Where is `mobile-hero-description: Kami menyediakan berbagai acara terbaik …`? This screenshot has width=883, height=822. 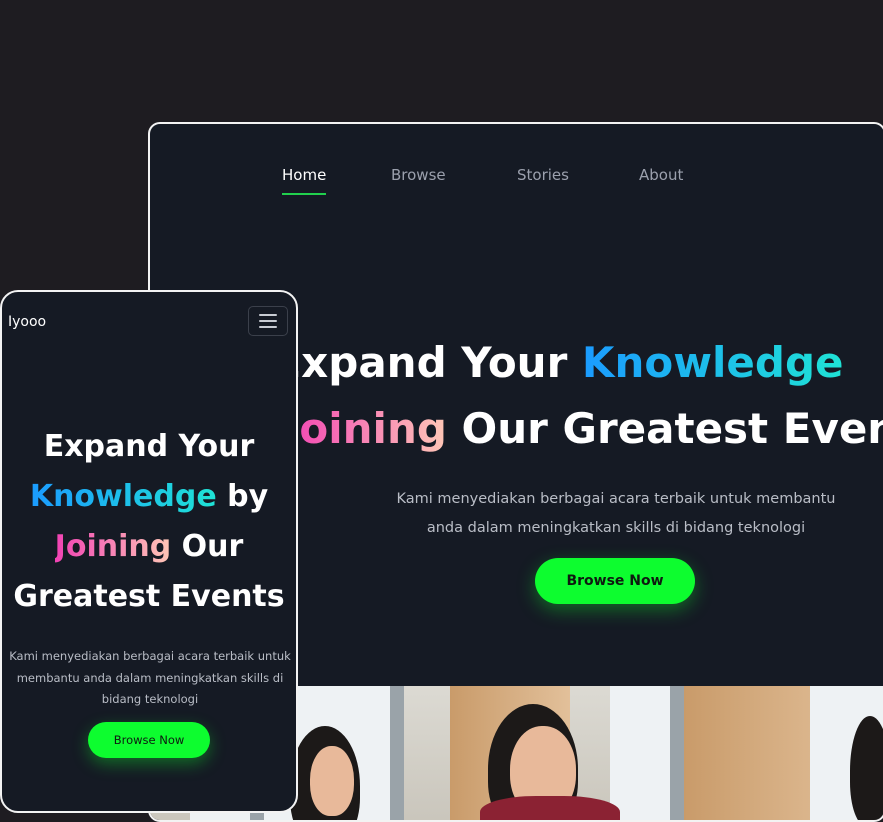 mobile-hero-description: Kami menyediakan berbagai acara terbaik … is located at coordinates (150, 678).